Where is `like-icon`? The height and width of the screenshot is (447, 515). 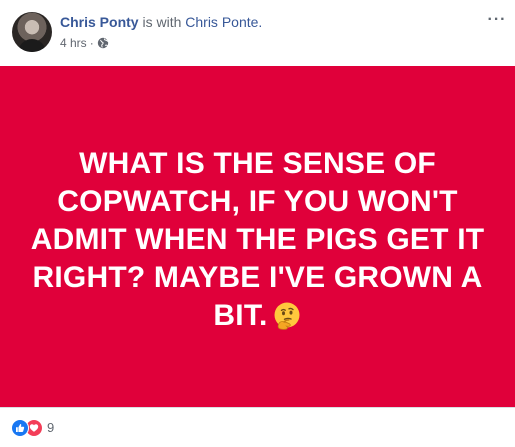
like-icon is located at coordinates (20, 428).